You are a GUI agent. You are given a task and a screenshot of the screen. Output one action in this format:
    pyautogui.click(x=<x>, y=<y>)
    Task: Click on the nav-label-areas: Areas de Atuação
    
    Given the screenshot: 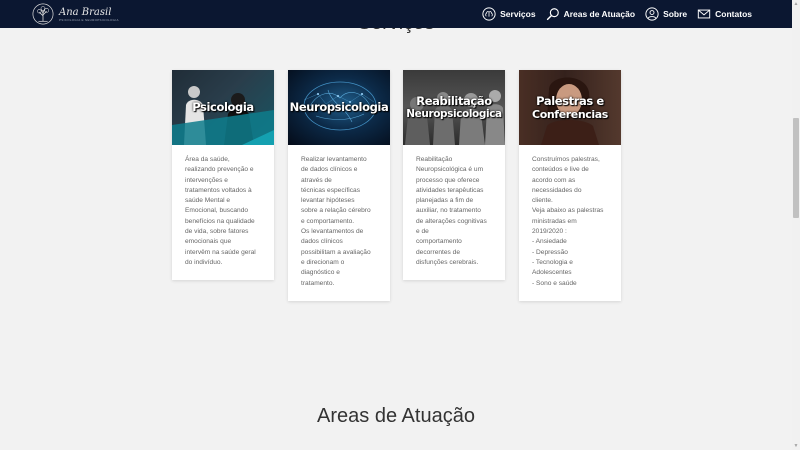 What is the action you would take?
    pyautogui.click(x=599, y=14)
    